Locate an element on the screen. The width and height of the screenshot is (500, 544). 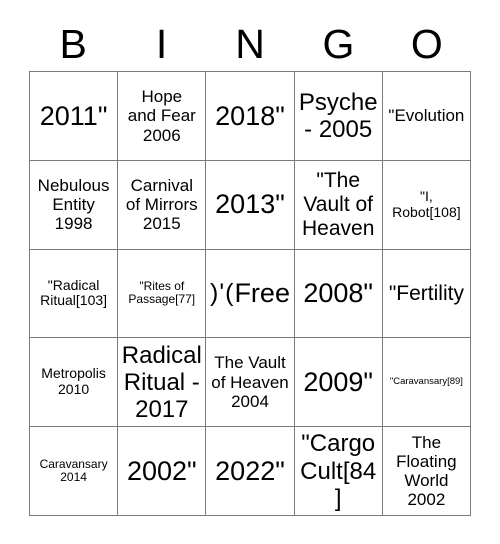
bingo-header-row: B I N G O is located at coordinates (250, 44).